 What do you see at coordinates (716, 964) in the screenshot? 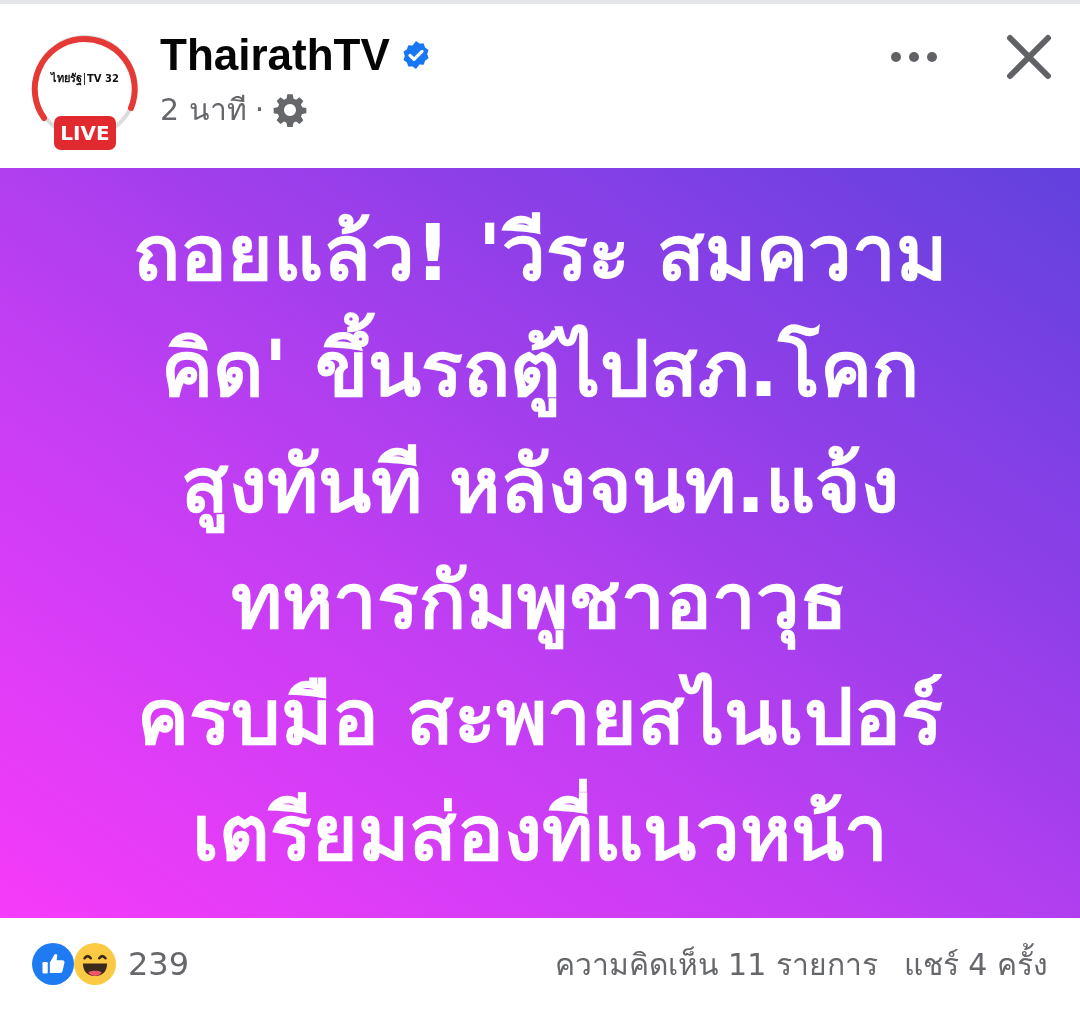
I see `comment-count-link: ความคิดเห็น 11 รายการ` at bounding box center [716, 964].